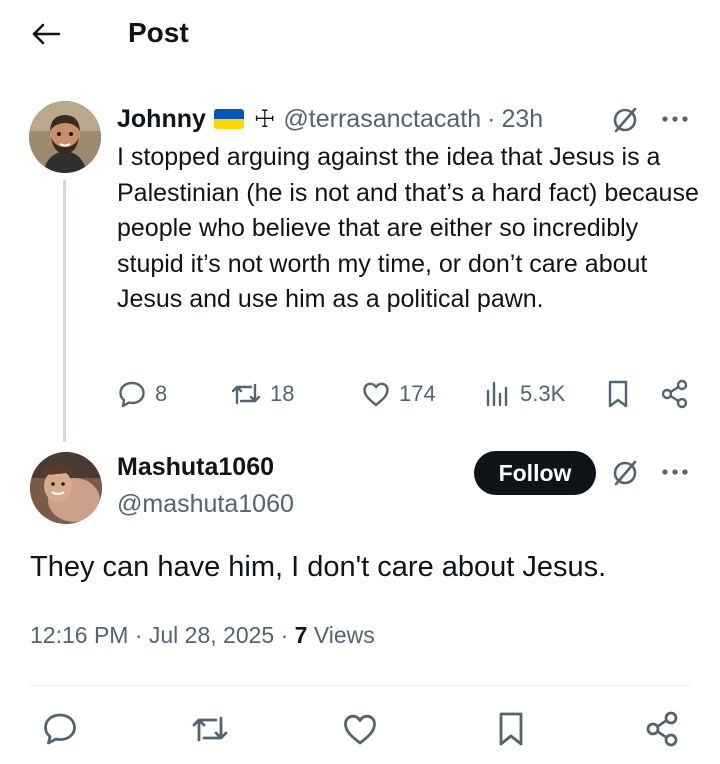  Describe the element at coordinates (161, 119) in the screenshot. I see `author-name: Johnny` at that location.